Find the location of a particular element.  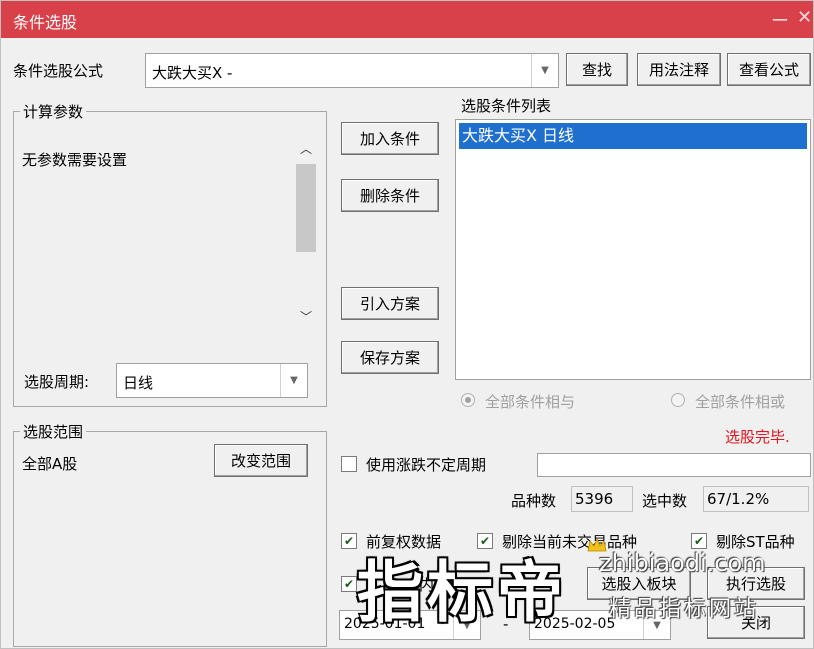

title-bar: 条件选股 ー ✕ is located at coordinates (407, 19).